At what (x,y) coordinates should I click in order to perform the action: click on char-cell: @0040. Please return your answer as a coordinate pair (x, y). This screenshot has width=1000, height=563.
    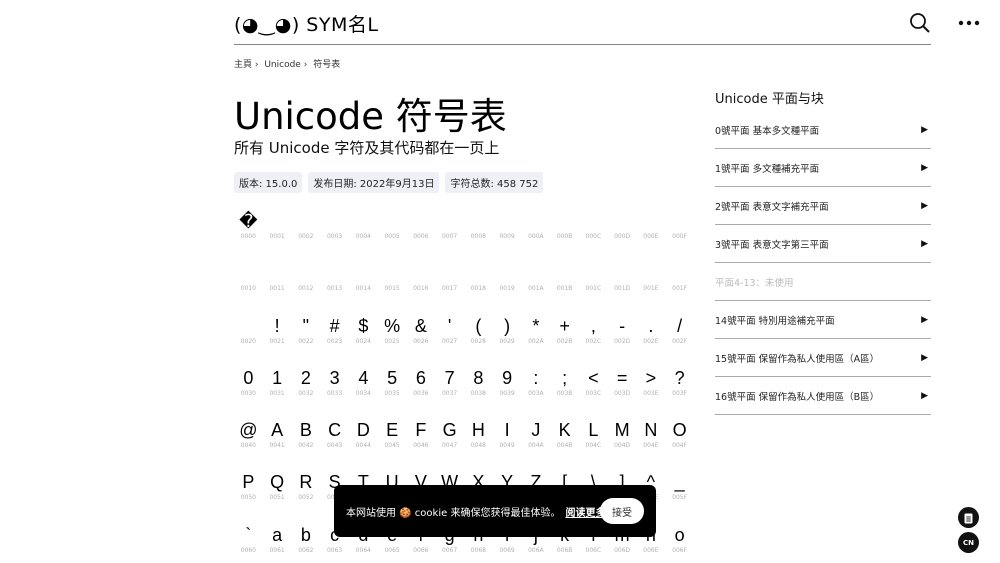
    Looking at the image, I should click on (248, 443).